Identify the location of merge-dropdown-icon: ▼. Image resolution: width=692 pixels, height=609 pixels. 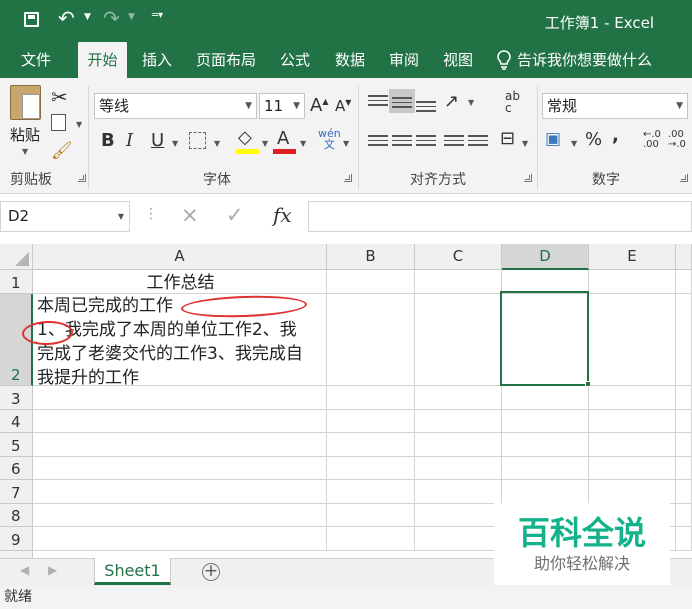
(525, 143).